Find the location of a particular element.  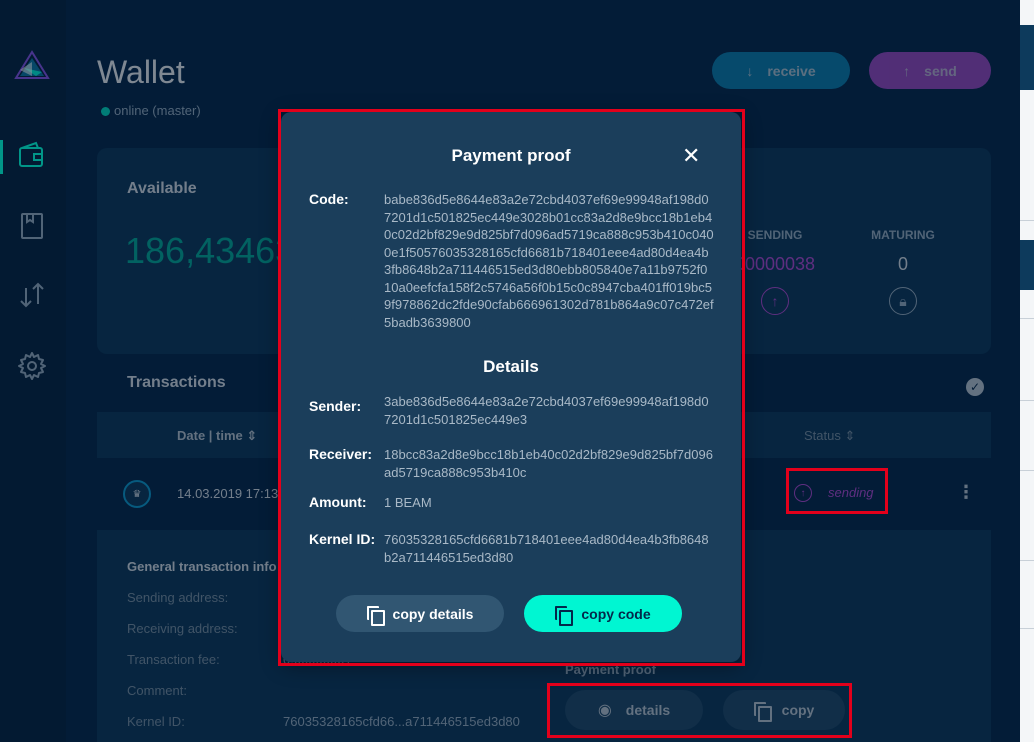

dialog-title: Payment proof is located at coordinates (511, 155).